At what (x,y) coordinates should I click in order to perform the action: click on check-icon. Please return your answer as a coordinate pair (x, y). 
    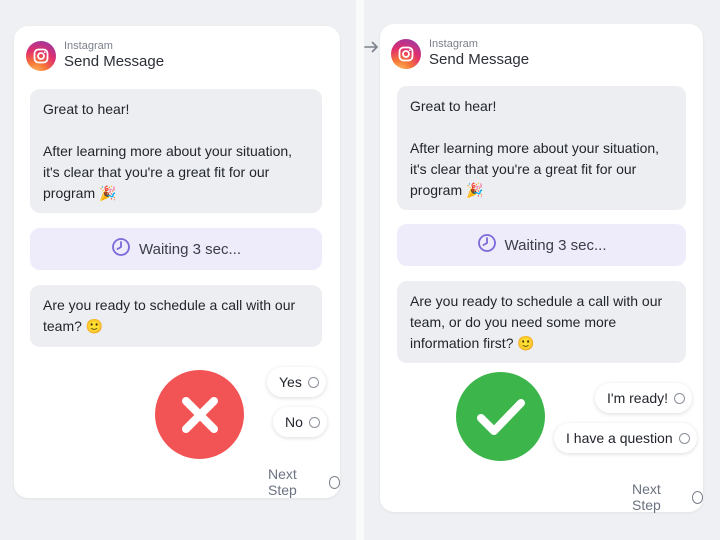
    Looking at the image, I should click on (500, 416).